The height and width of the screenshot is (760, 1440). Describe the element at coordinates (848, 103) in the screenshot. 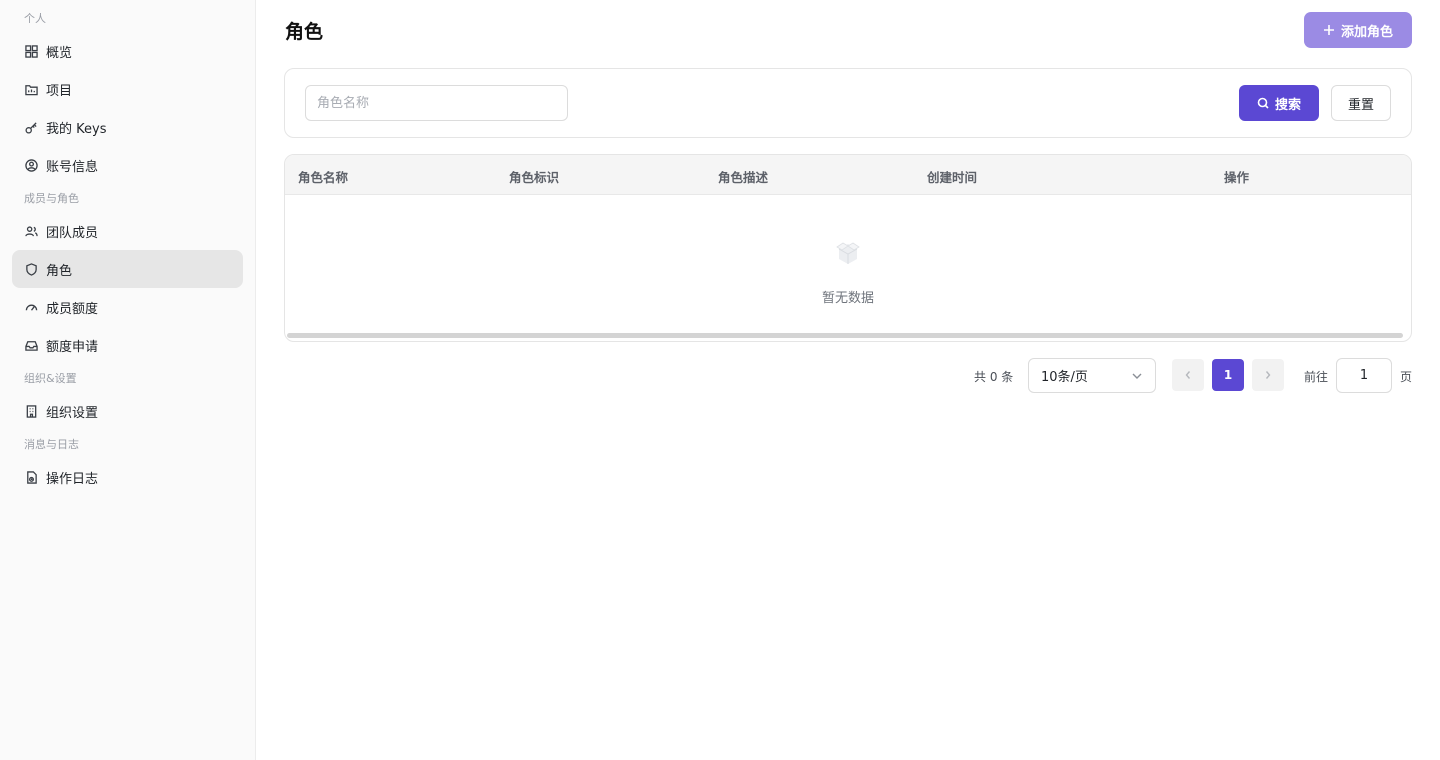

I see `filter-card: 搜索 重置` at that location.